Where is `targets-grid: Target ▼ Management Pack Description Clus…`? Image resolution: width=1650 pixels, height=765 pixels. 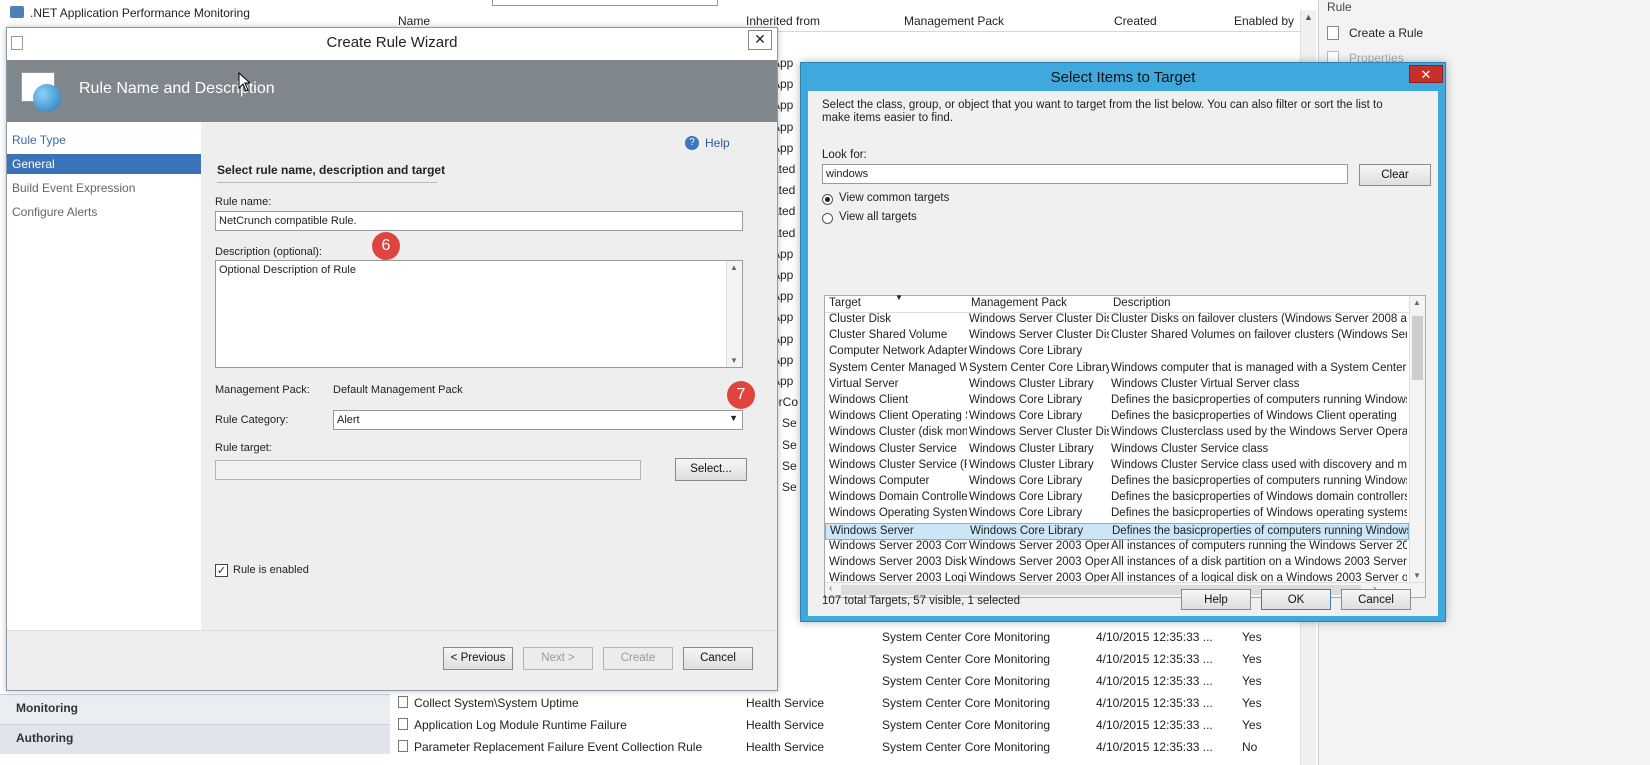
targets-grid: Target ▼ Management Pack Description Clus… is located at coordinates (1125, 445).